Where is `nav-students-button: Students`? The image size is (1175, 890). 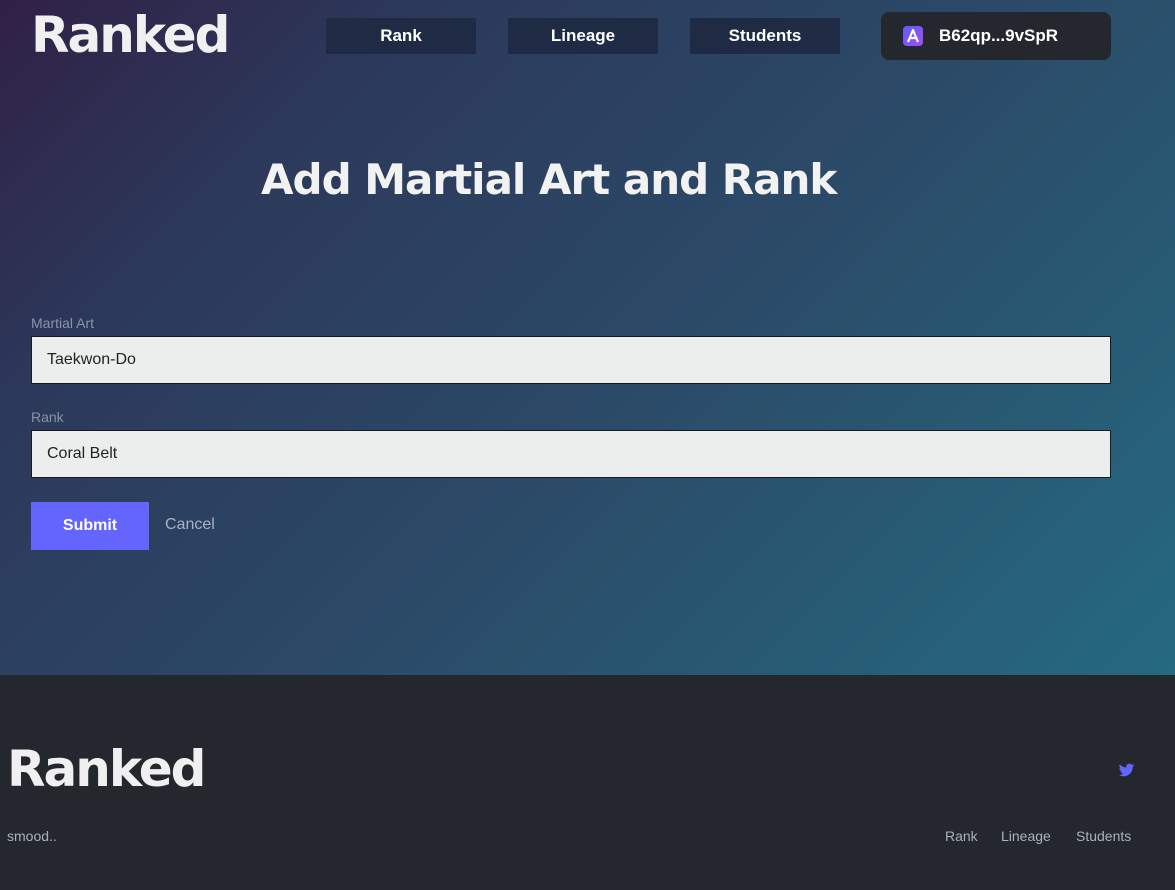 nav-students-button: Students is located at coordinates (765, 36).